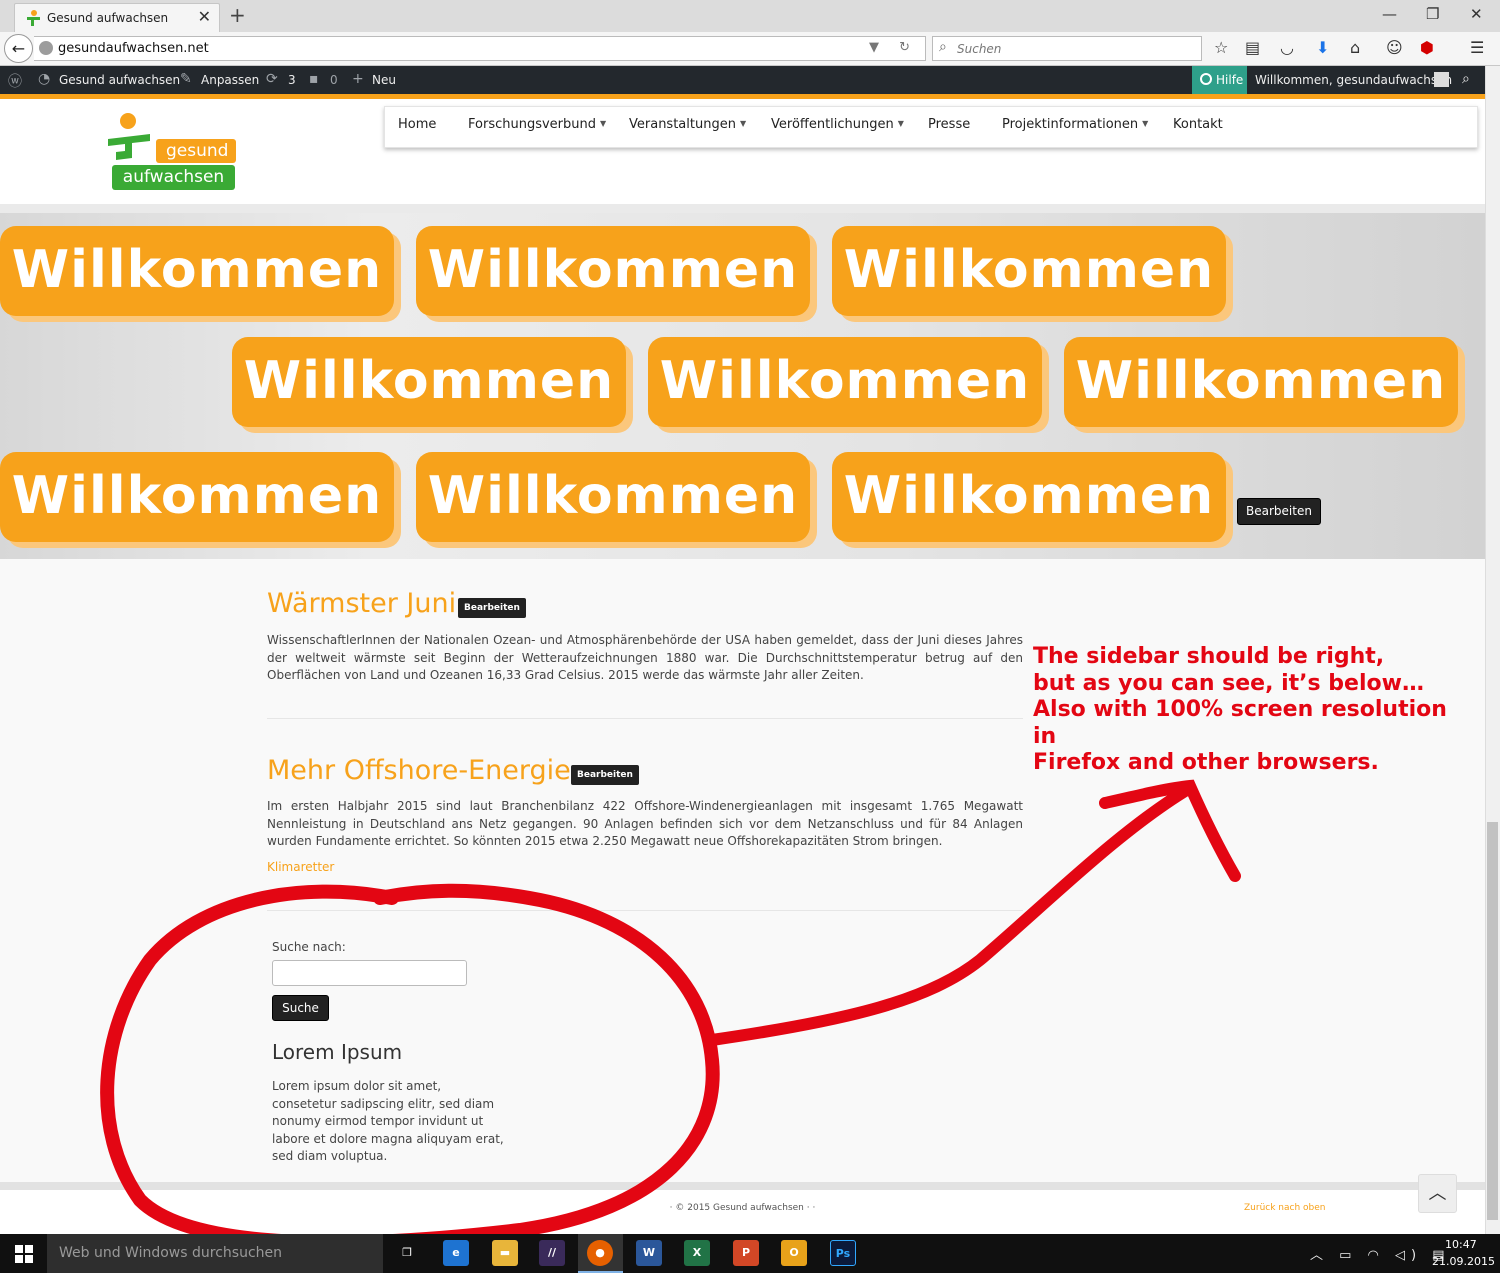  Describe the element at coordinates (292, 80) in the screenshot. I see `updates-count: 3` at that location.